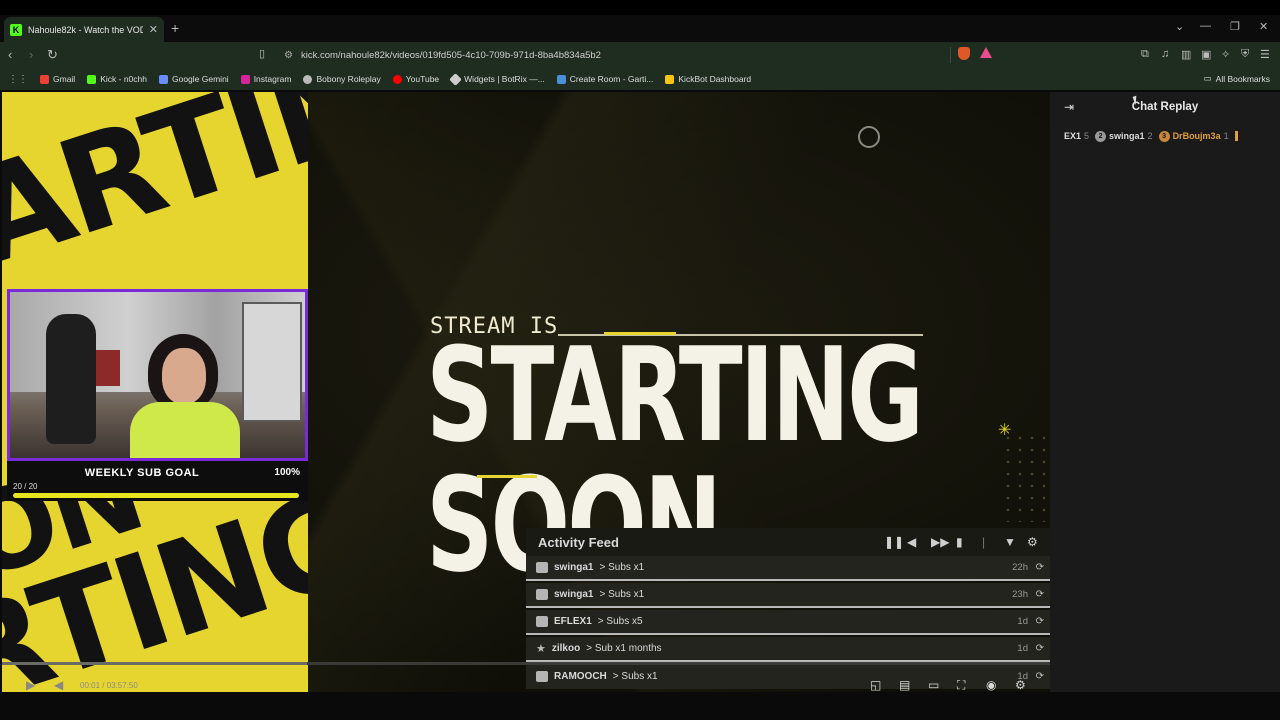 Image resolution: width=1280 pixels, height=720 pixels. What do you see at coordinates (1127, 136) in the screenshot?
I see `gifter-name: swinga1` at bounding box center [1127, 136].